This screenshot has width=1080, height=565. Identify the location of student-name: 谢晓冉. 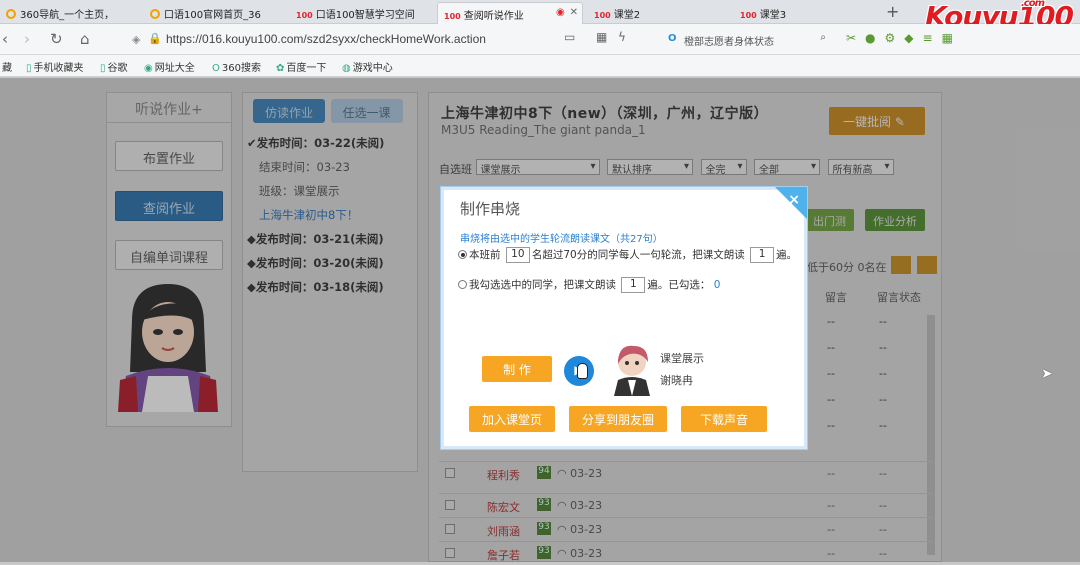
(676, 380).